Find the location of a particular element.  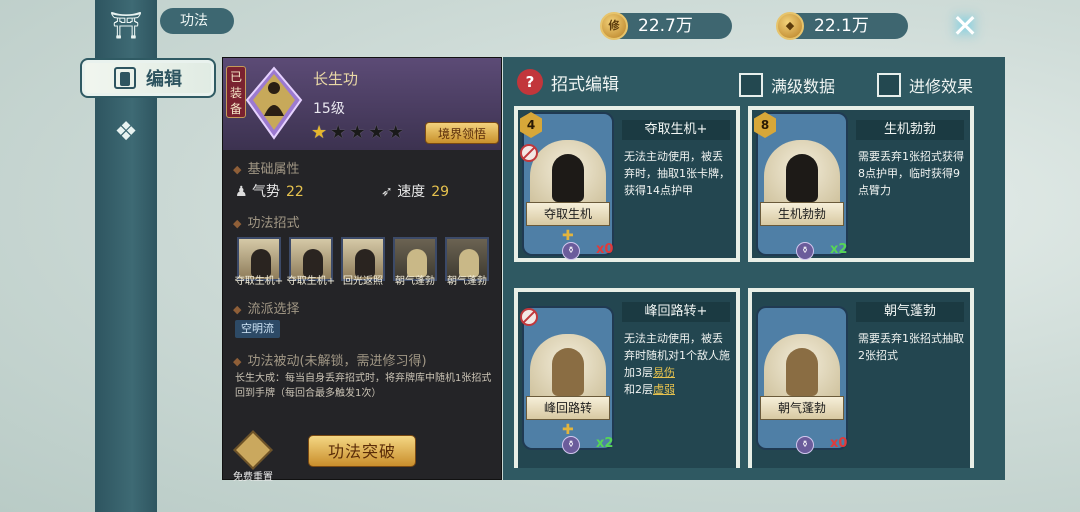

keyword-link: 易伤 is located at coordinates (664, 372).